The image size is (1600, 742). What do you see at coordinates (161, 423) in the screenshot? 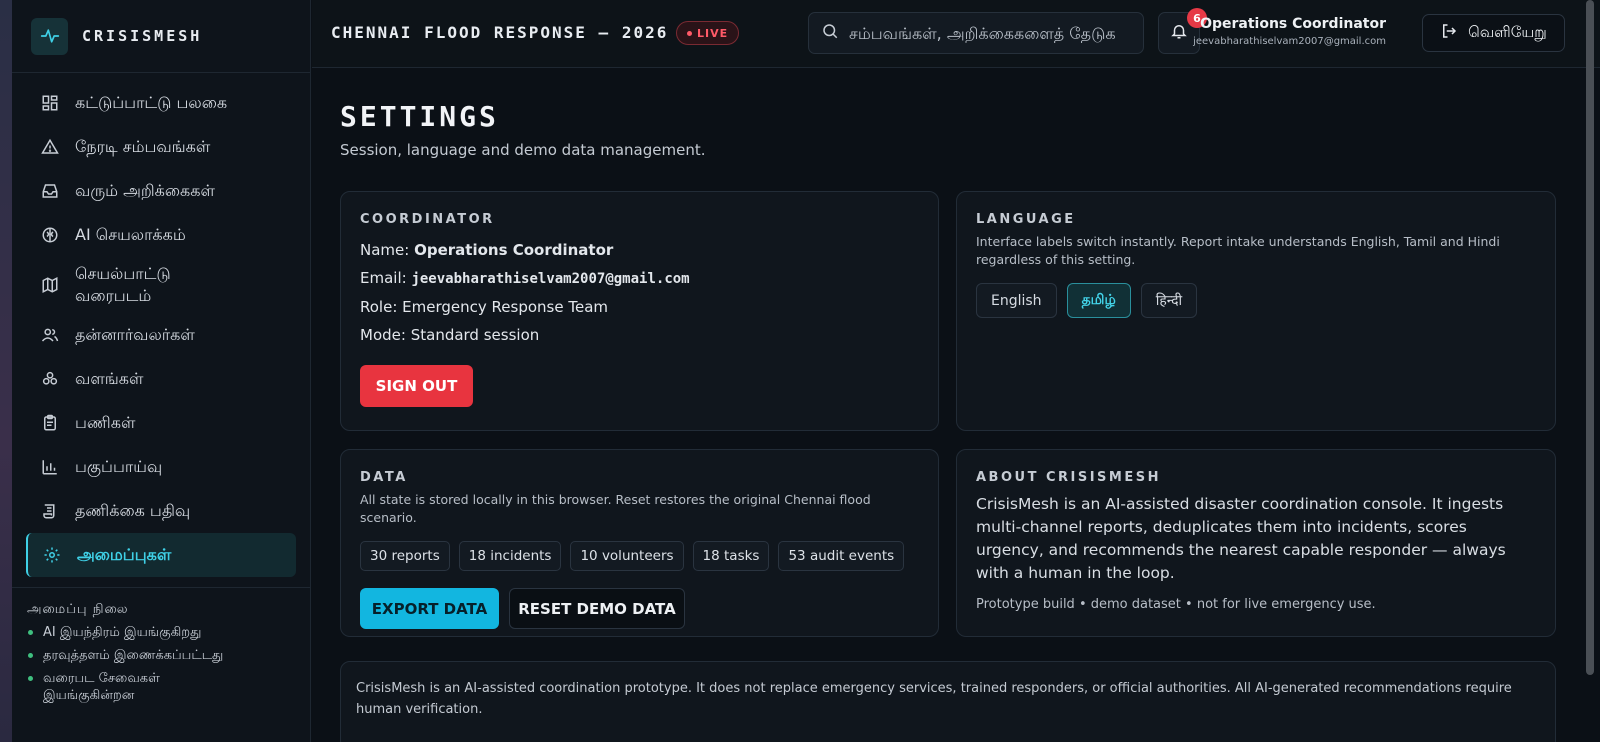
I see `sidebar-item-tasks: பணிகள்` at bounding box center [161, 423].